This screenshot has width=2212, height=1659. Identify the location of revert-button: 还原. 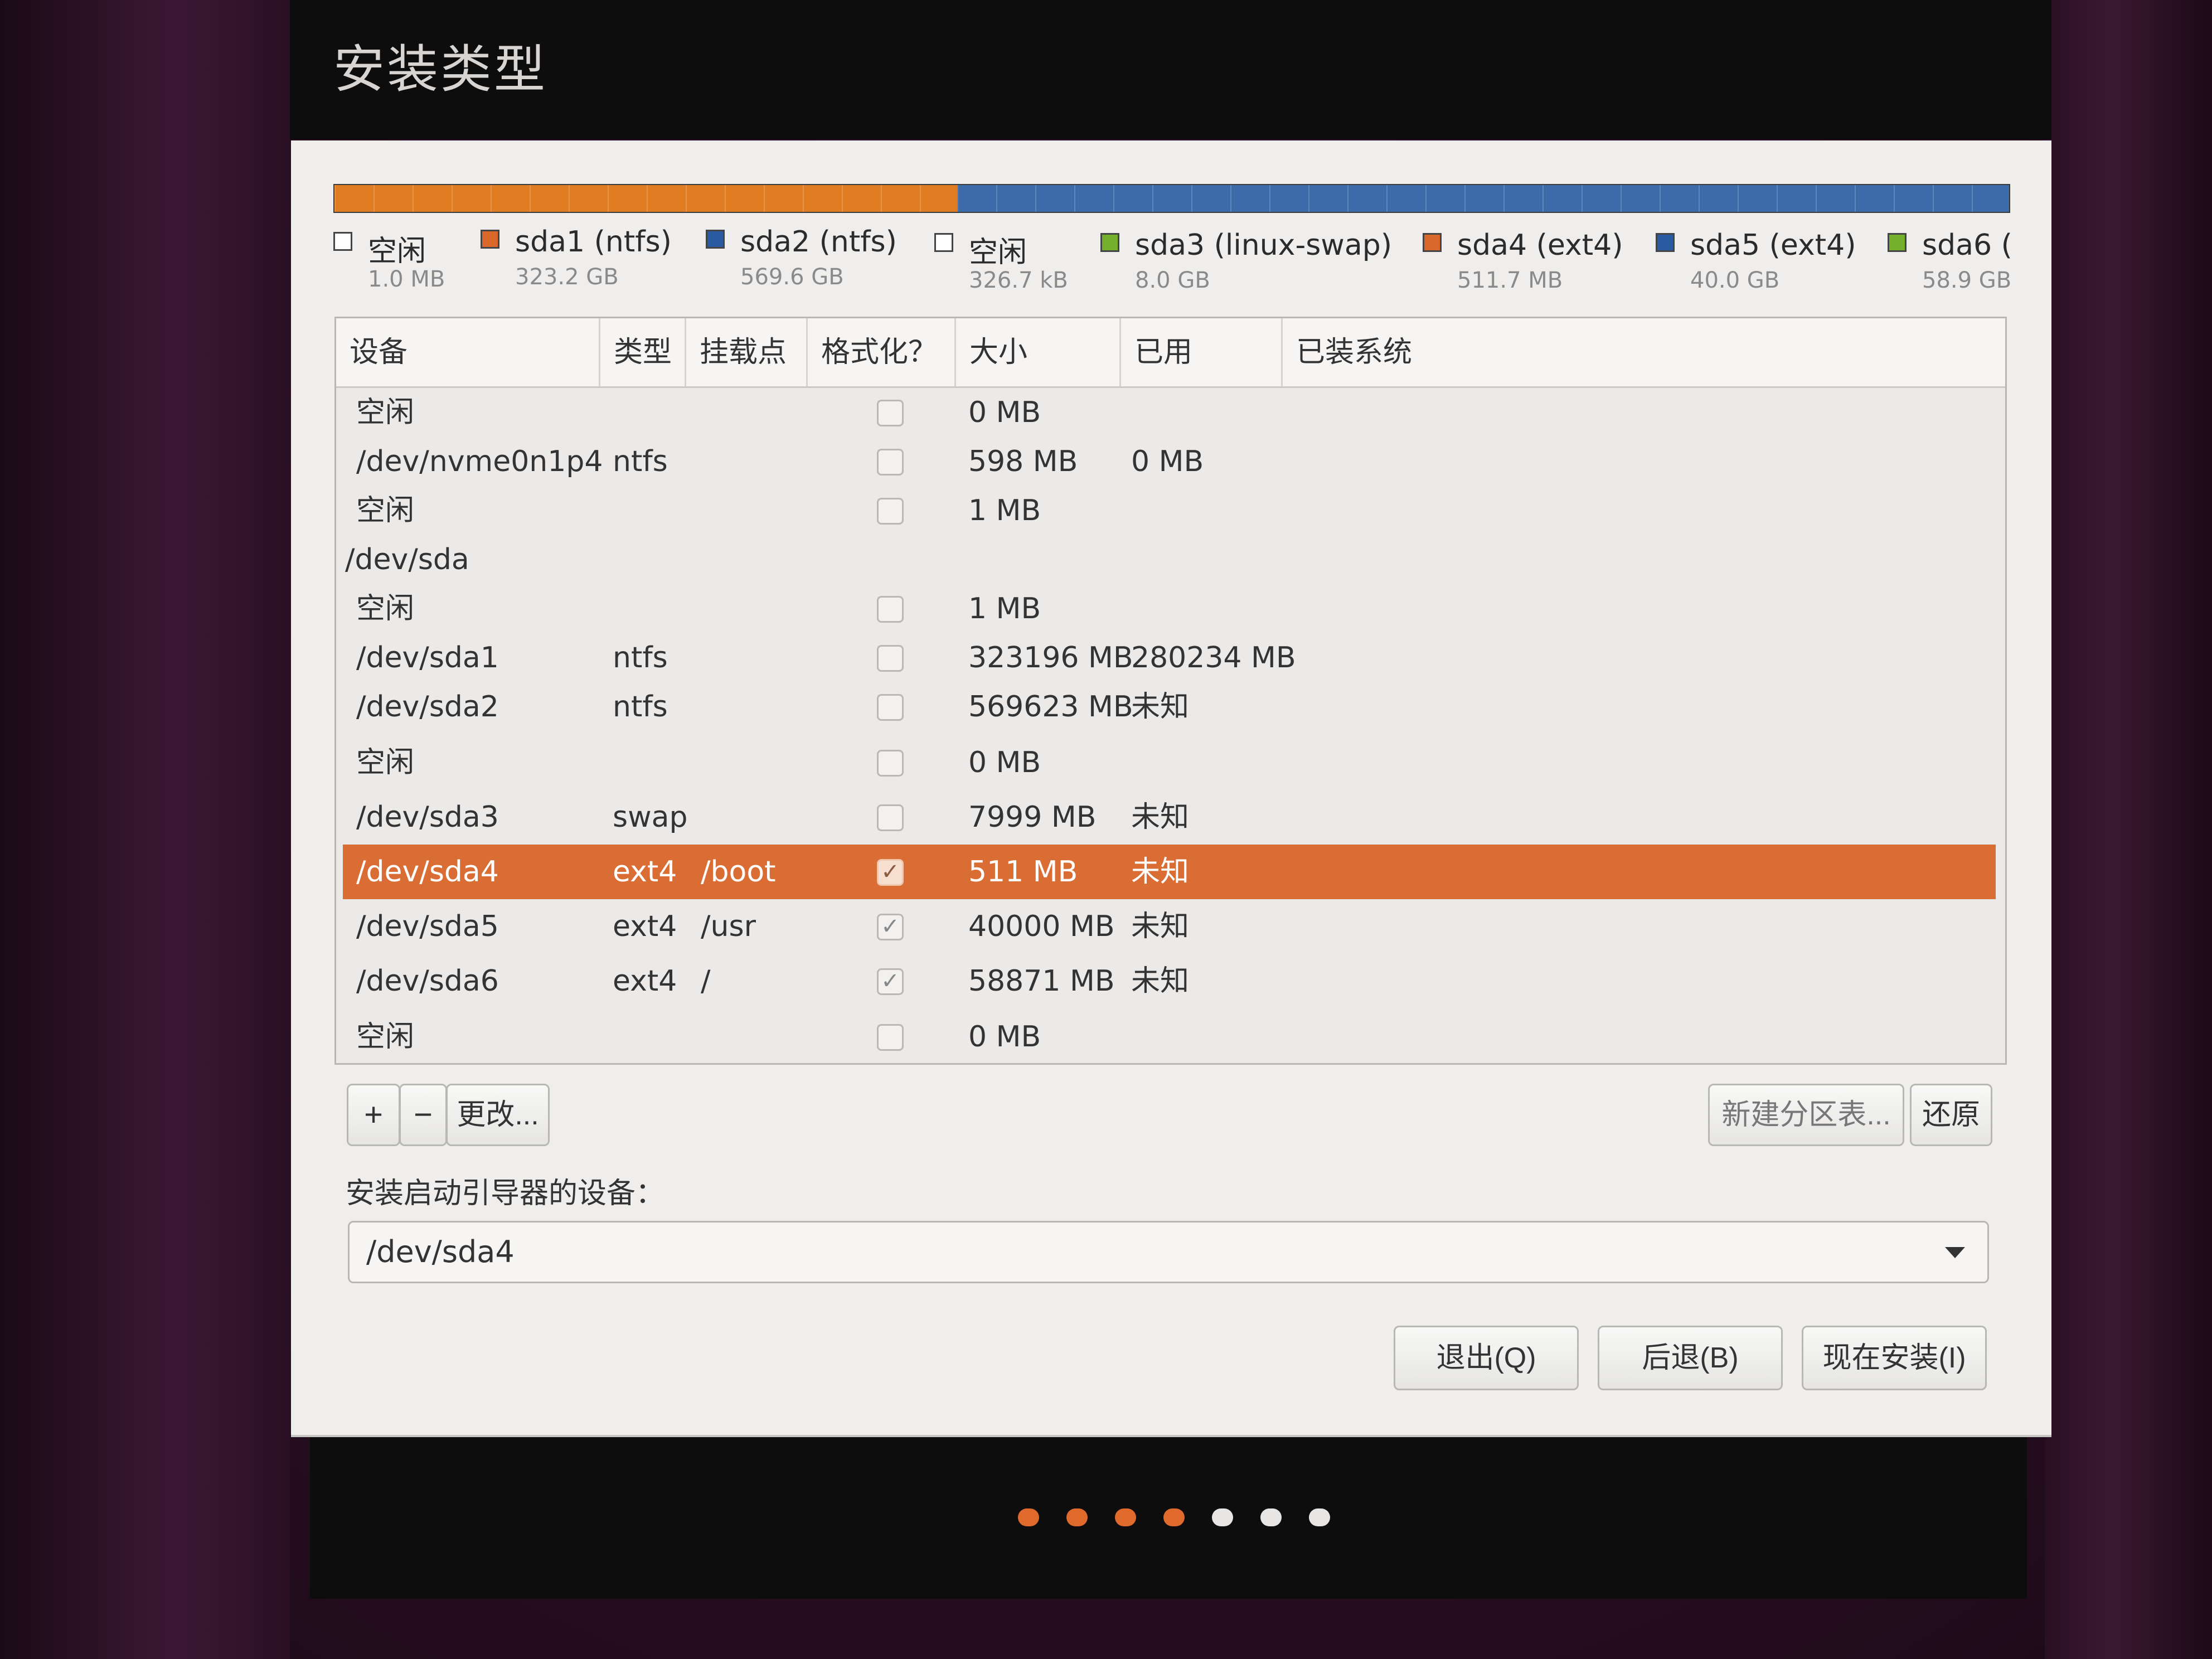
(1951, 1115).